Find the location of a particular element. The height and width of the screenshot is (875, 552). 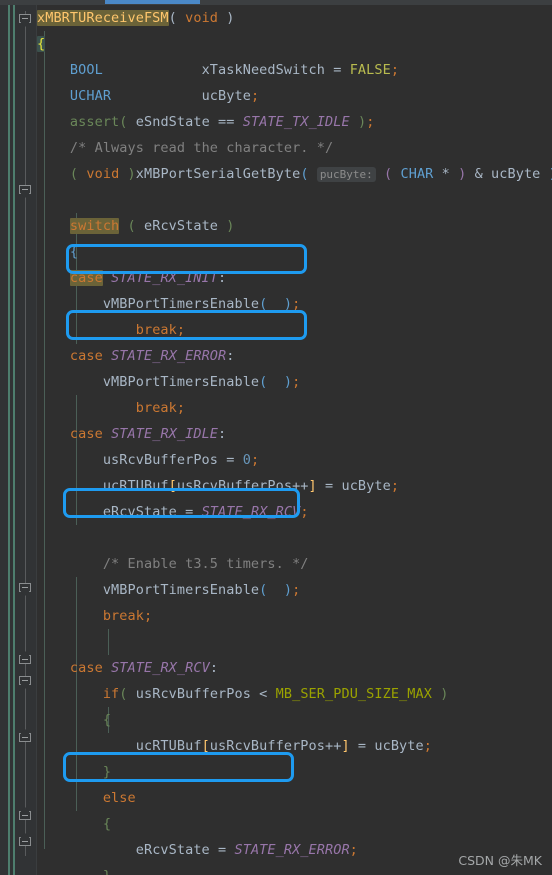

punct: < is located at coordinates (263, 694).